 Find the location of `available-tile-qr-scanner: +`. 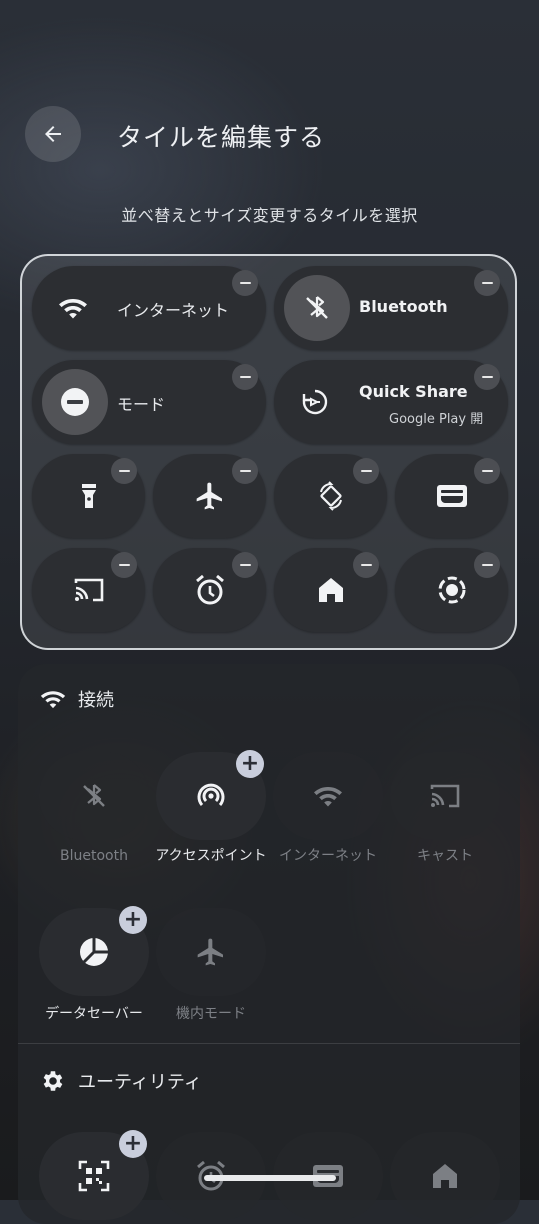

available-tile-qr-scanner: + is located at coordinates (94, 1175).